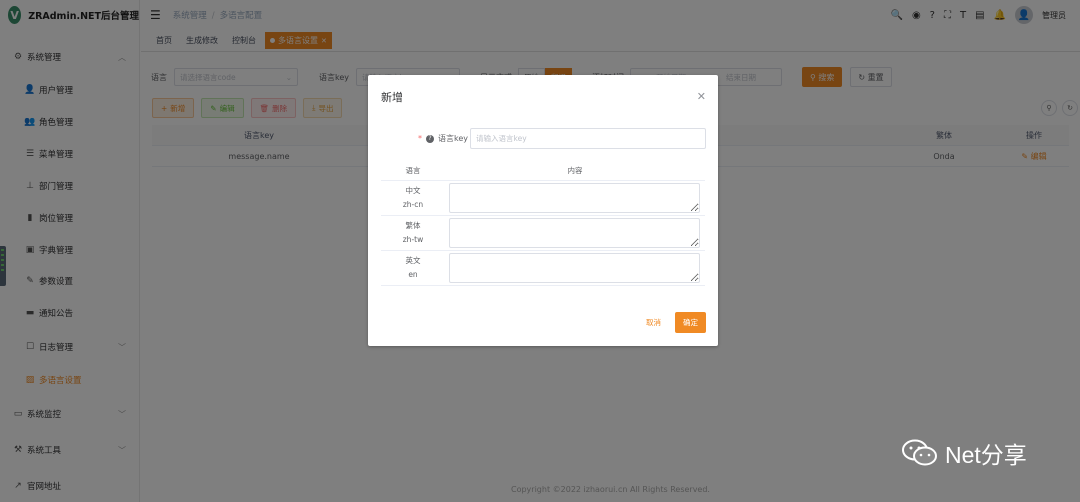 This screenshot has width=1080, height=502. Describe the element at coordinates (919, 452) in the screenshot. I see `wechat-icon` at that location.